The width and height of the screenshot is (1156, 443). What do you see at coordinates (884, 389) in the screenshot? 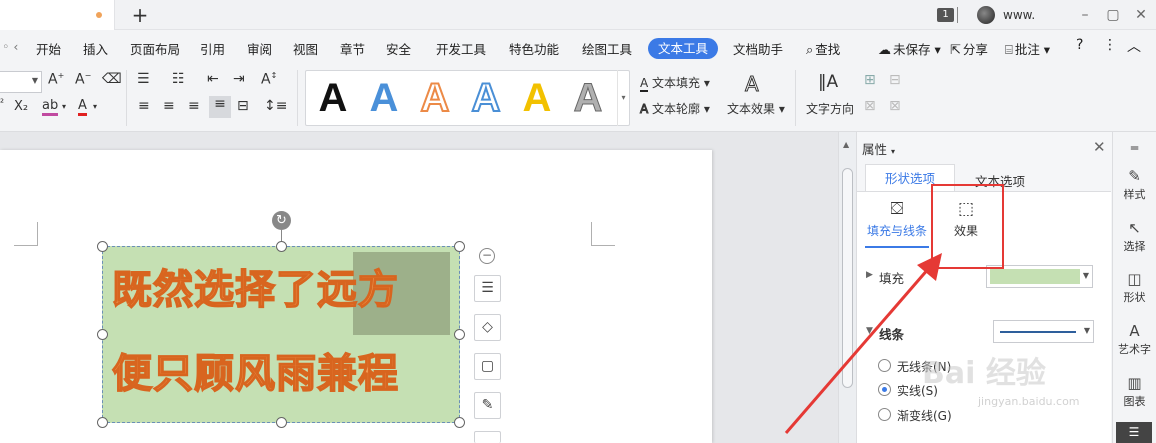
I see `radio-solid-line` at bounding box center [884, 389].